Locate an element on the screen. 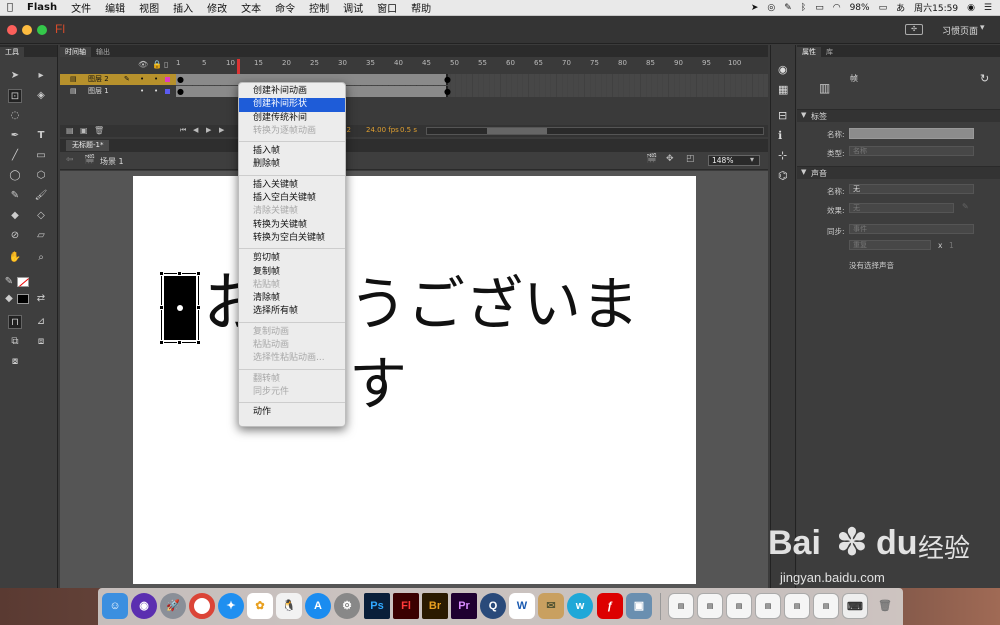 The image size is (1000, 625). delete-layer-icon: 🗑 is located at coordinates (99, 130).